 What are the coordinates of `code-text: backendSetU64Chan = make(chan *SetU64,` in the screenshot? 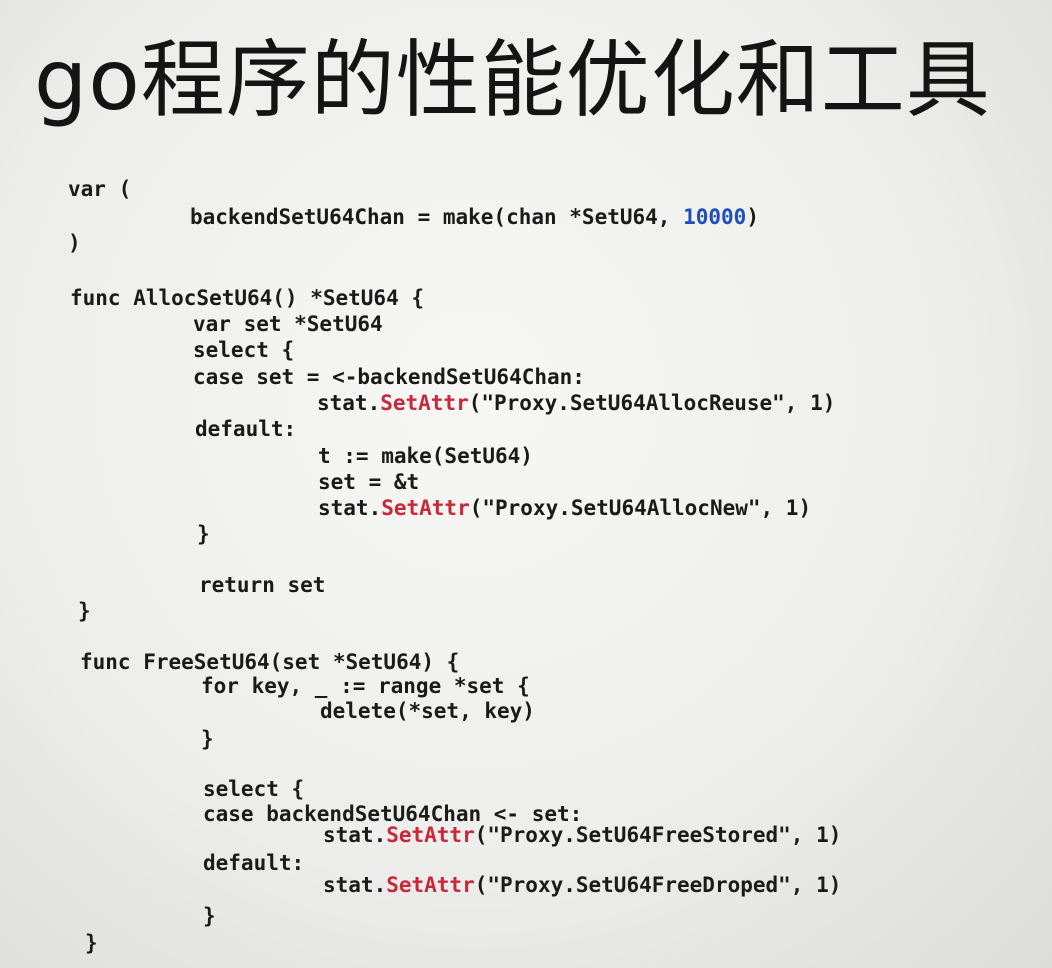 It's located at (437, 217).